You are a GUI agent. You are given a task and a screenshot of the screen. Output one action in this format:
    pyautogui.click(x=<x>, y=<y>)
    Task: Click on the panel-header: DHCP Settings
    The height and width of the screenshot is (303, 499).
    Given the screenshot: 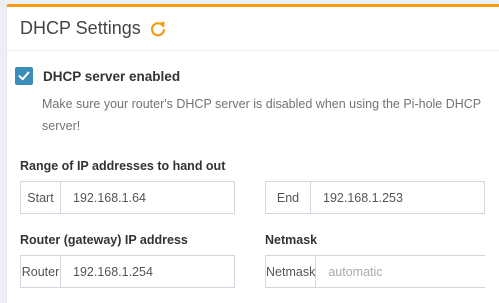 What is the action you would take?
    pyautogui.click(x=253, y=29)
    